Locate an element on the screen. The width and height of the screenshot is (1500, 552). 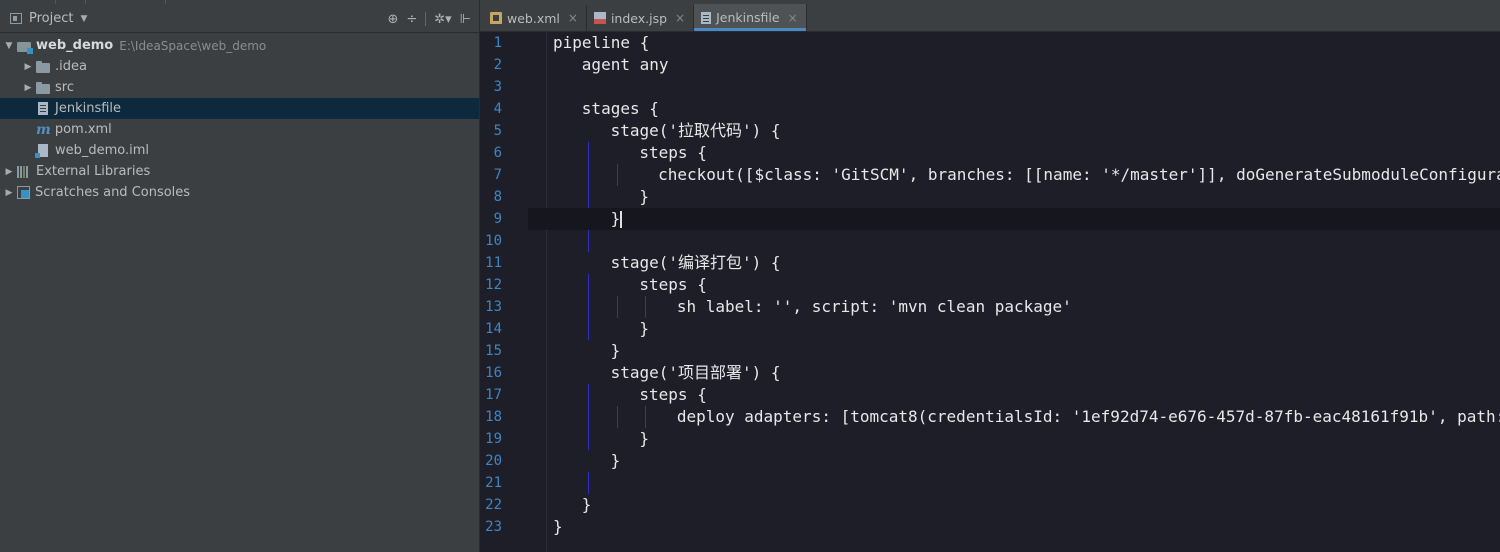
line-number: 13 is located at coordinates (493, 307).